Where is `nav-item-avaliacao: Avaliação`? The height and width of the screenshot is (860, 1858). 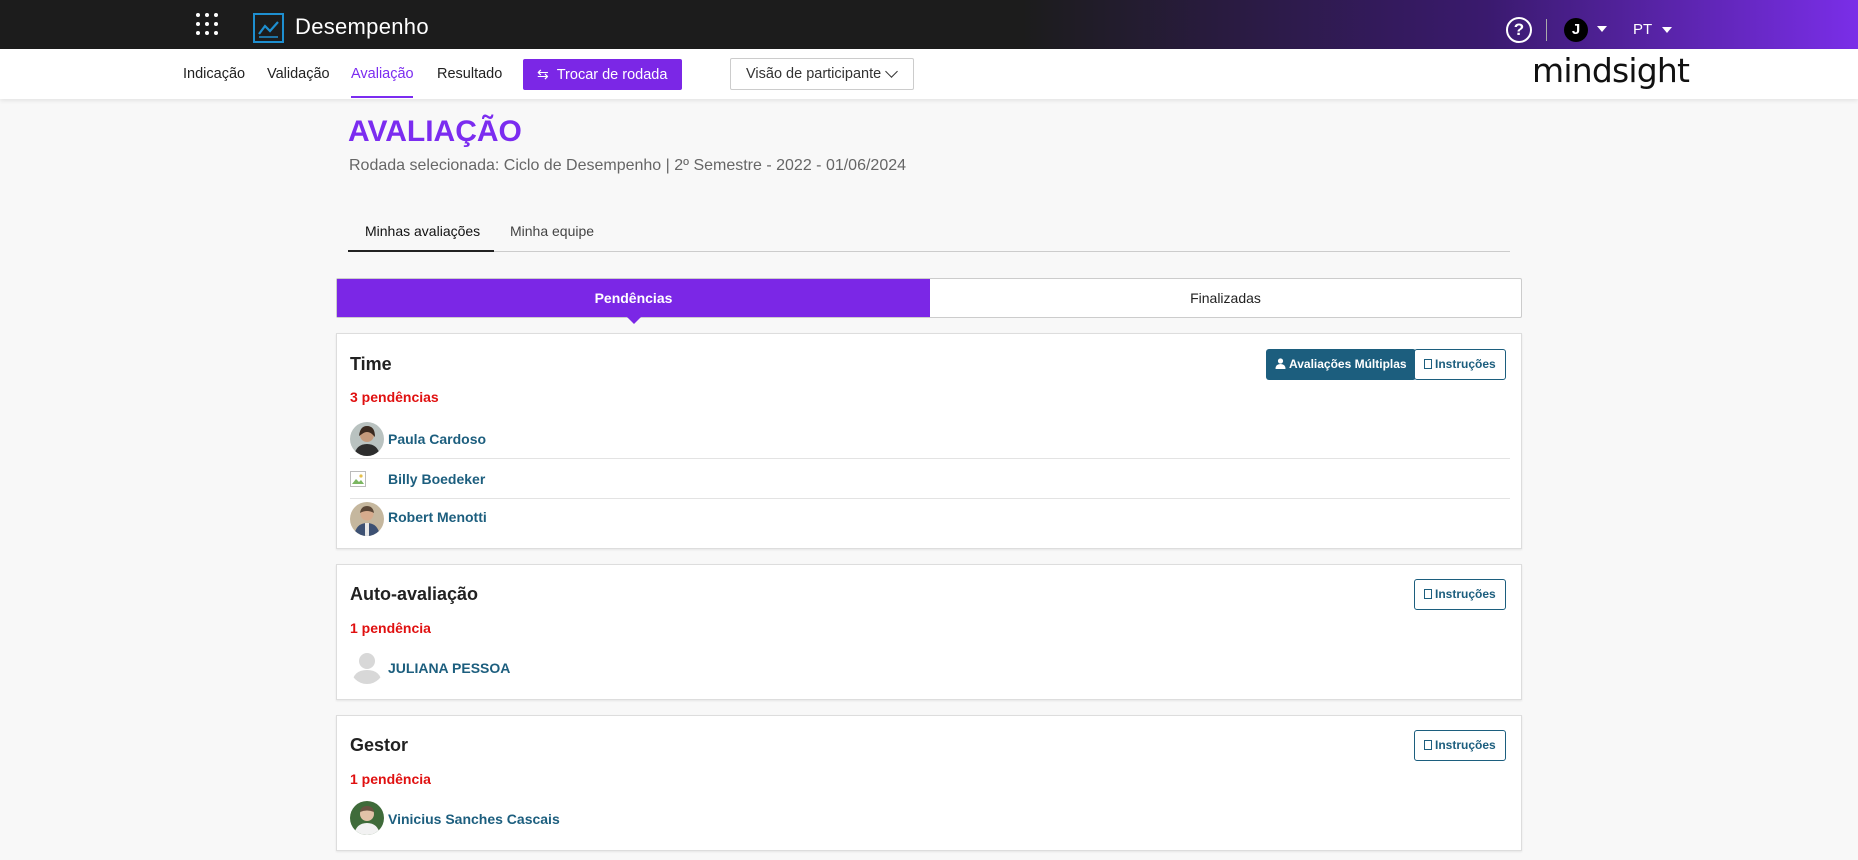 nav-item-avaliacao: Avaliação is located at coordinates (382, 74).